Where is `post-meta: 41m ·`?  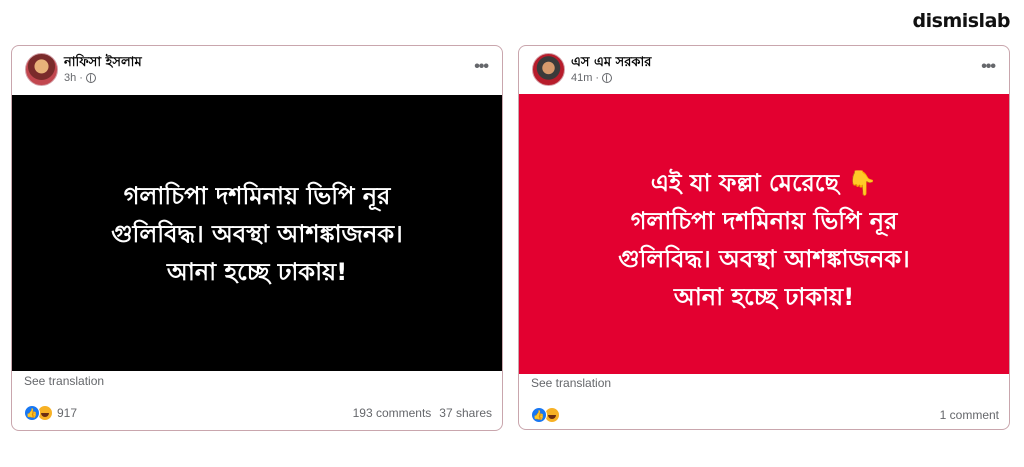 post-meta: 41m · is located at coordinates (592, 78).